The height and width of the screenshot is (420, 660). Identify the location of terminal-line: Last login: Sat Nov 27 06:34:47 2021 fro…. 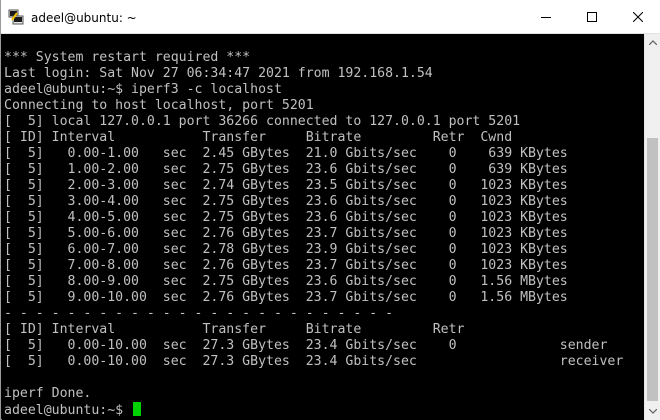
(218, 73).